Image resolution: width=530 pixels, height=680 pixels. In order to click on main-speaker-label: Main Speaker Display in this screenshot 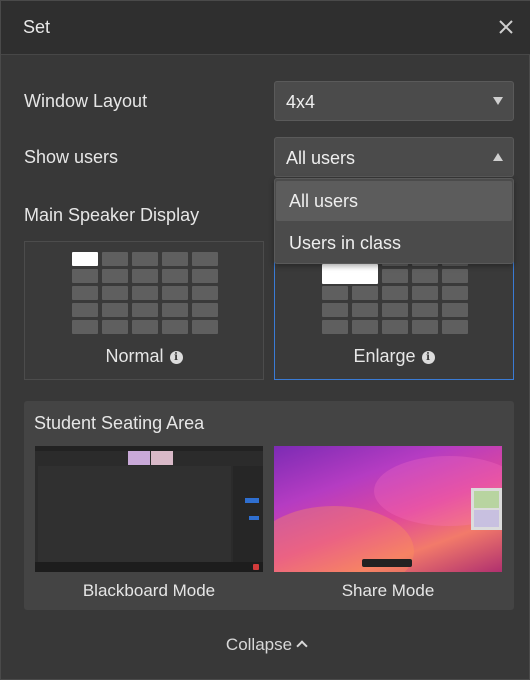, I will do `click(112, 215)`.